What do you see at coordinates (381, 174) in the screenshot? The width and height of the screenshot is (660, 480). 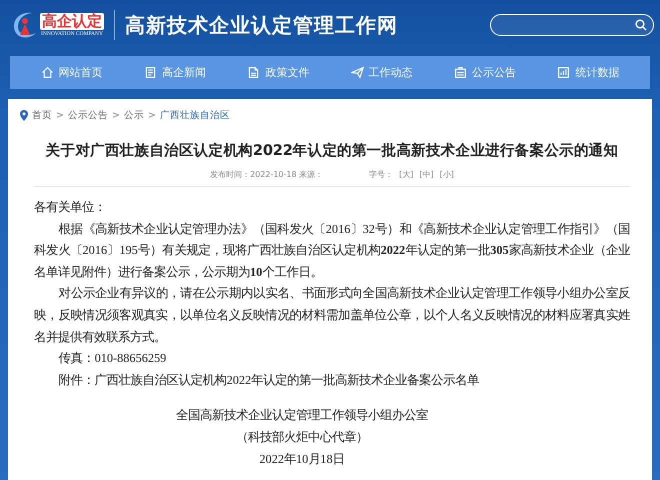 I see `font-size-label: 字号：` at bounding box center [381, 174].